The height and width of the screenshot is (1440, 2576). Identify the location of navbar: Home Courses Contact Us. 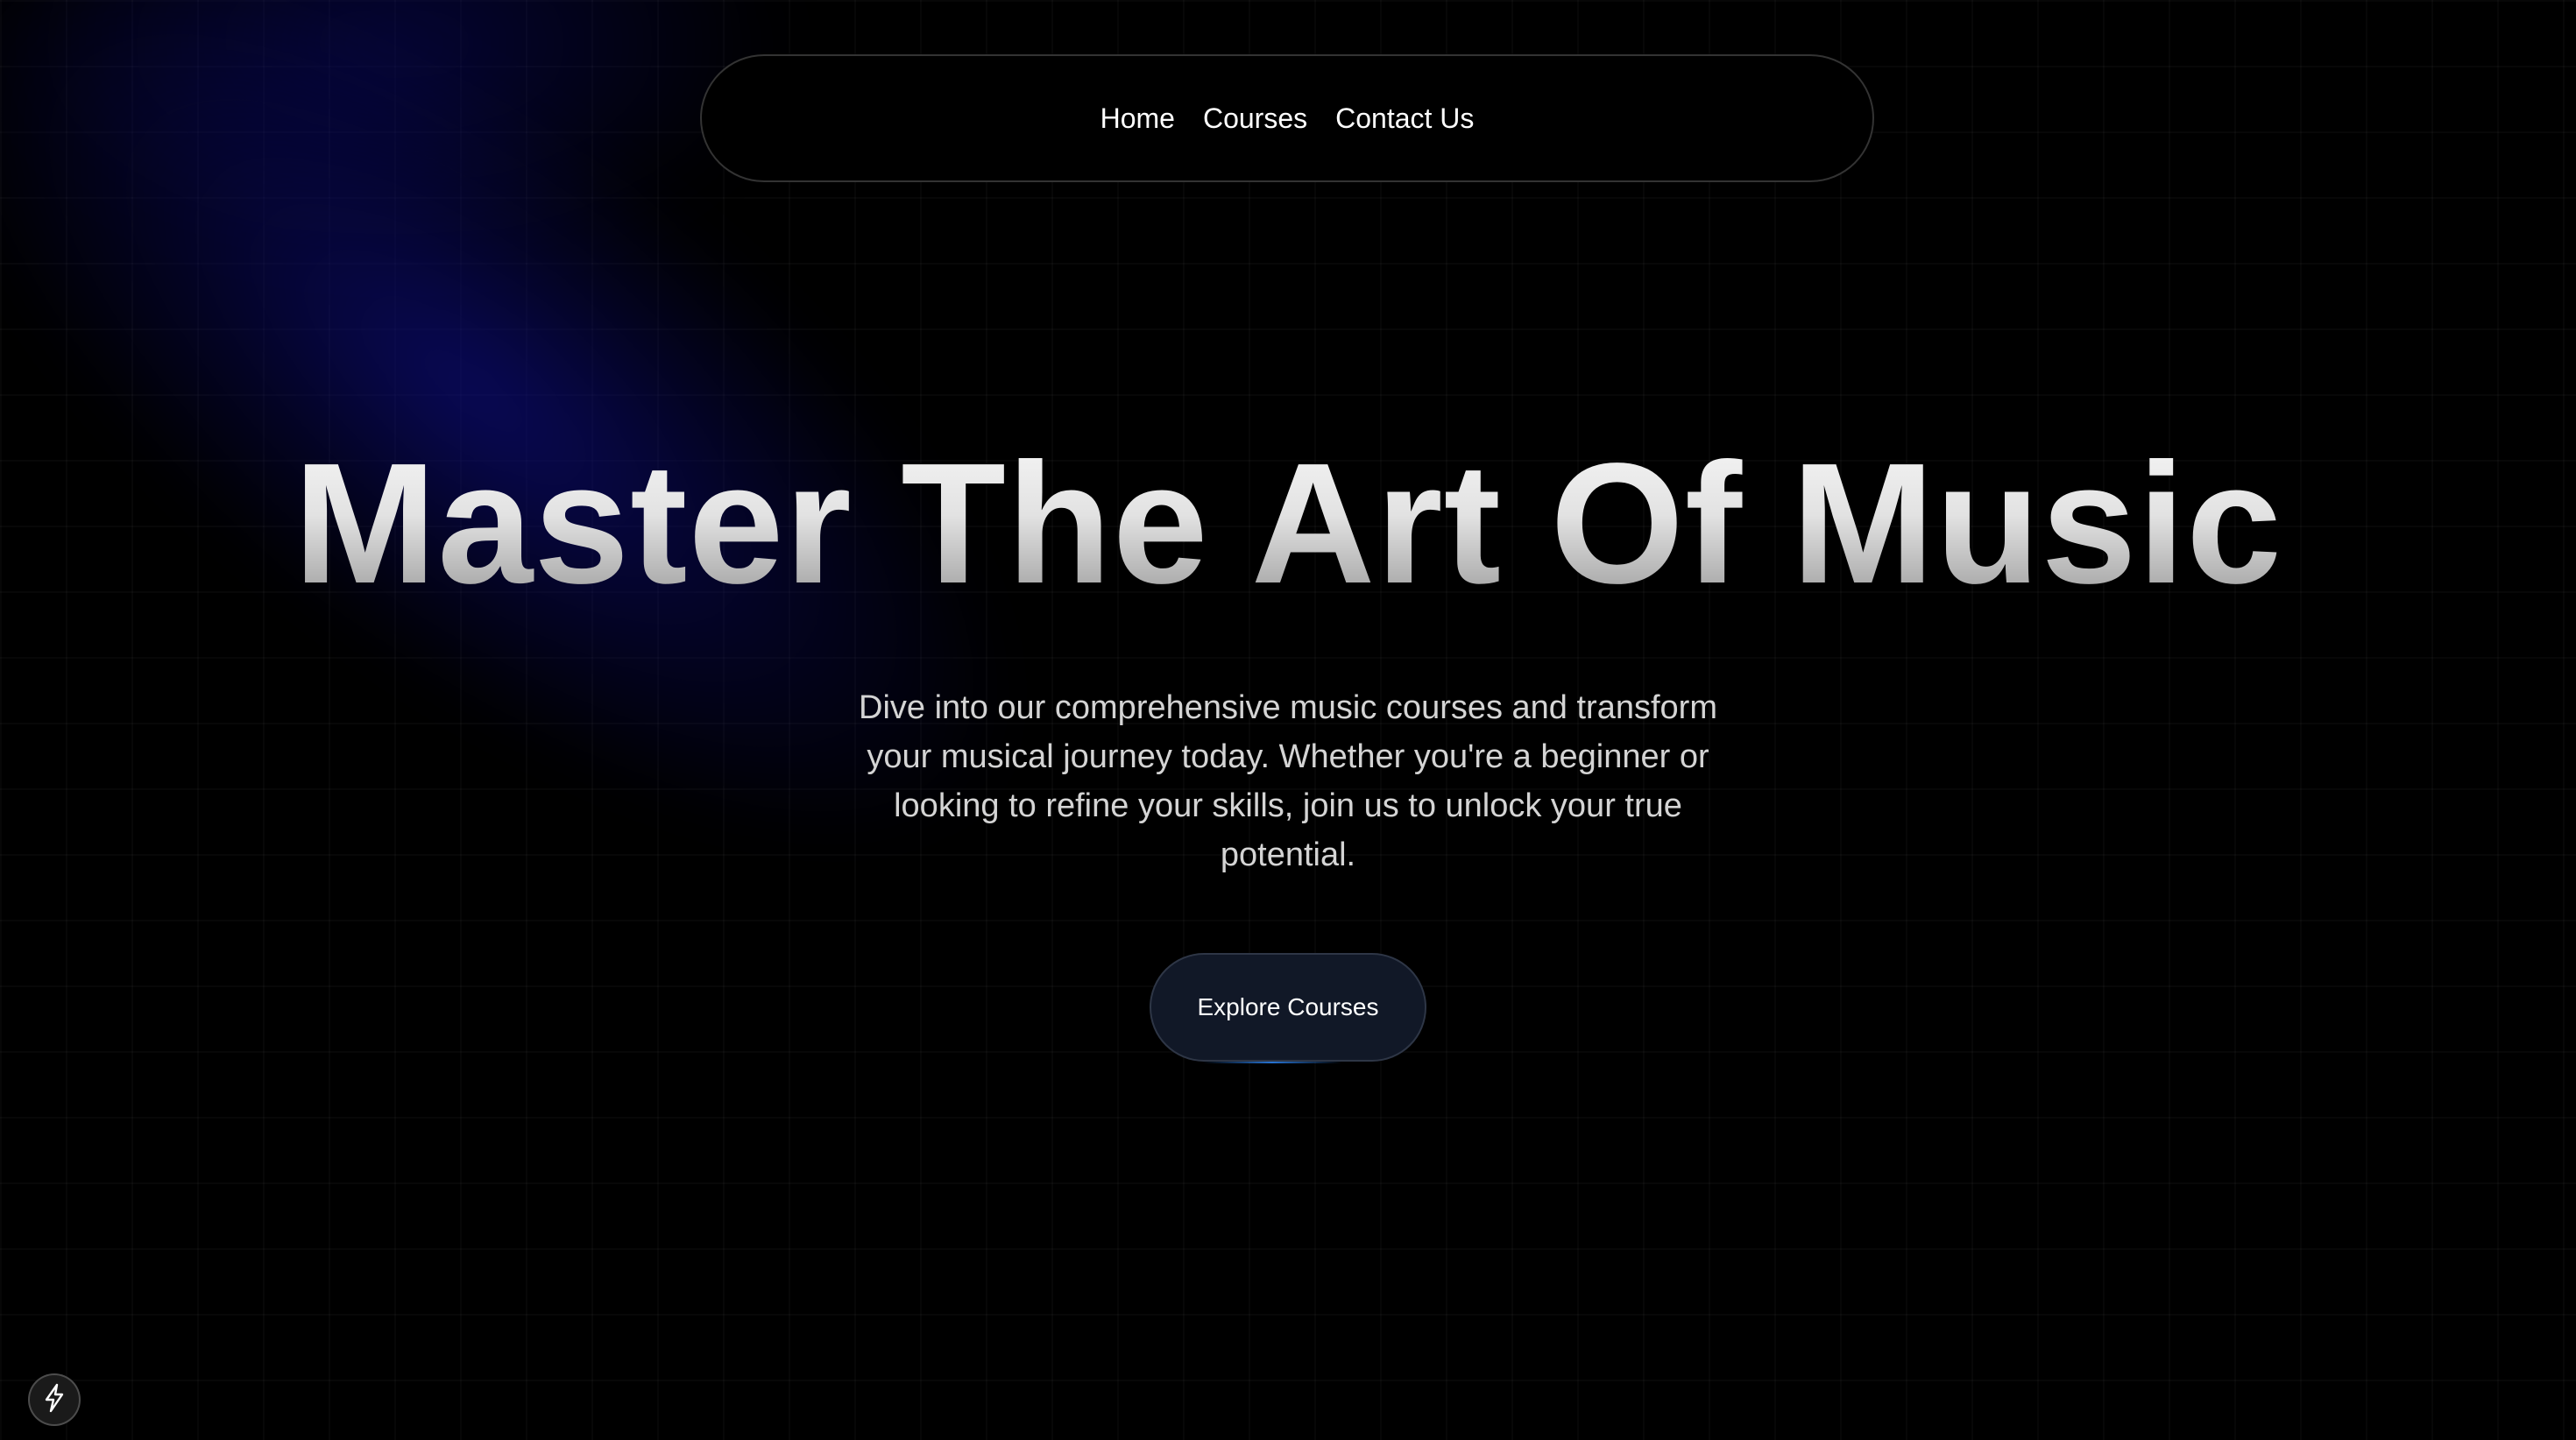
(1287, 118).